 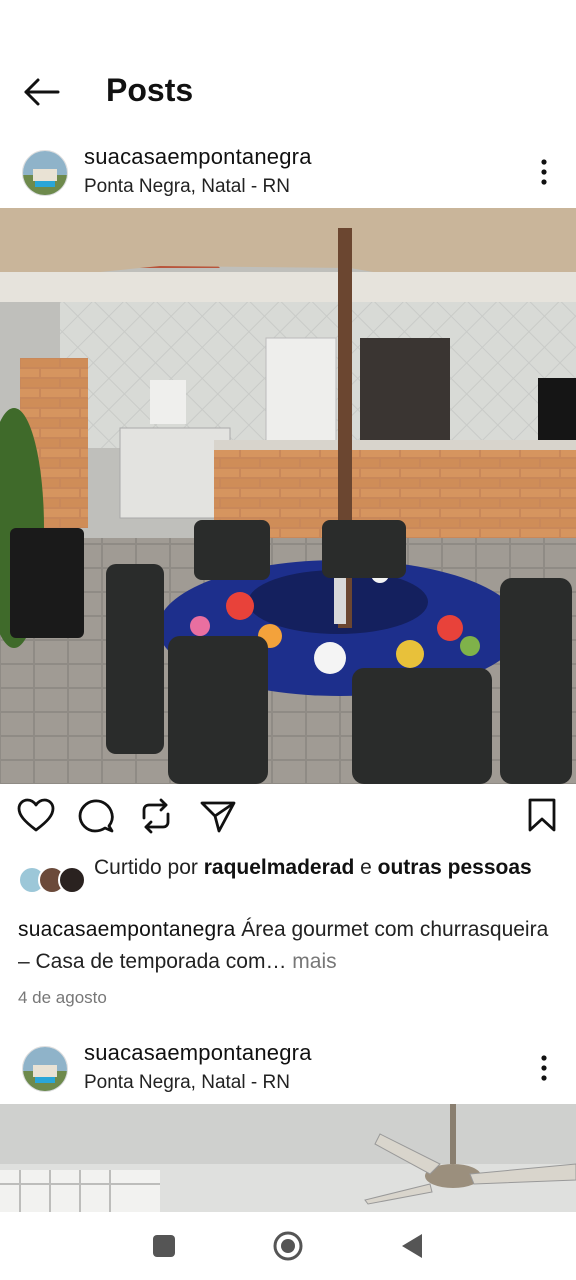 What do you see at coordinates (54, 881) in the screenshot?
I see `liker-avatars` at bounding box center [54, 881].